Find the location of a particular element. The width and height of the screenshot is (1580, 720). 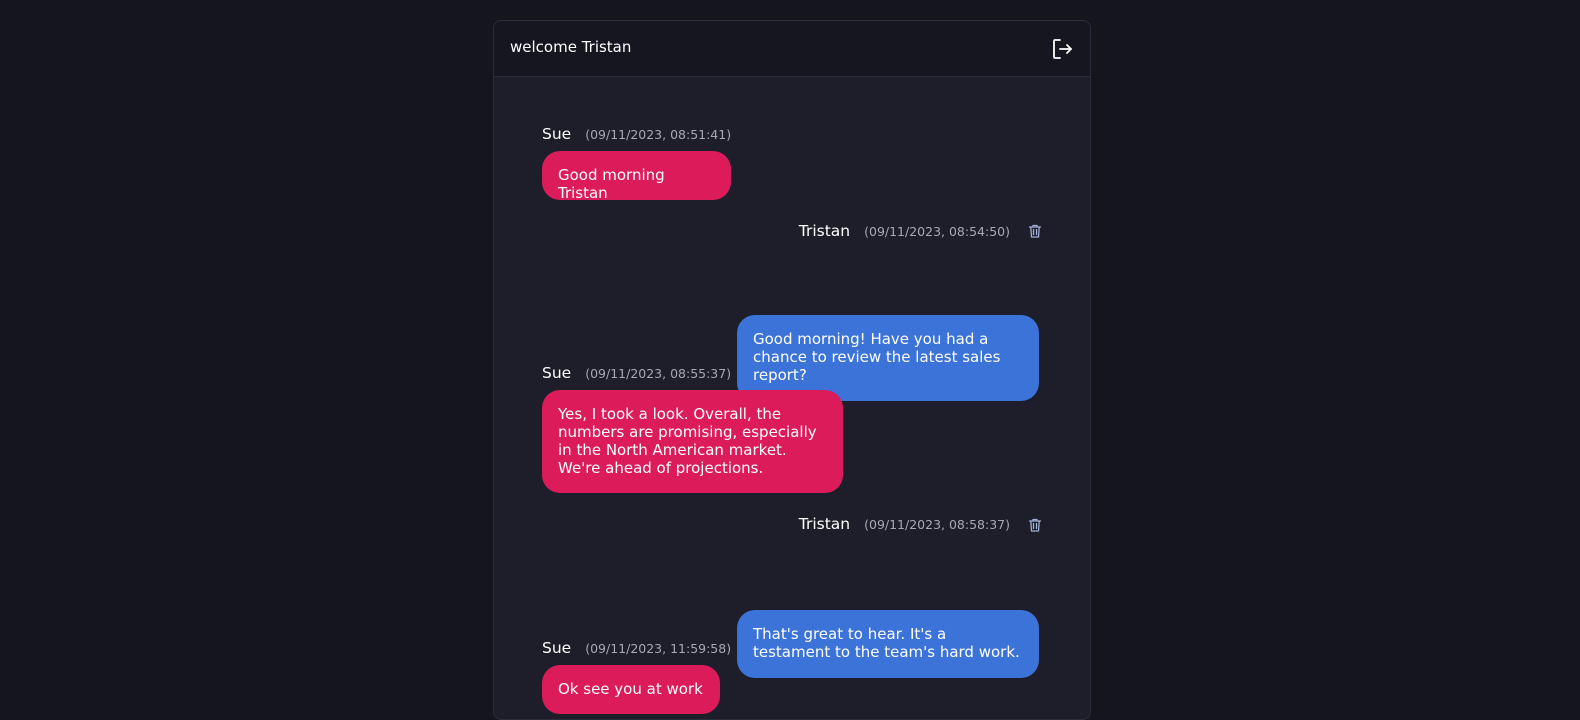

message-meta: Sue (09/11/2023, 08:51:41) is located at coordinates (636, 134).